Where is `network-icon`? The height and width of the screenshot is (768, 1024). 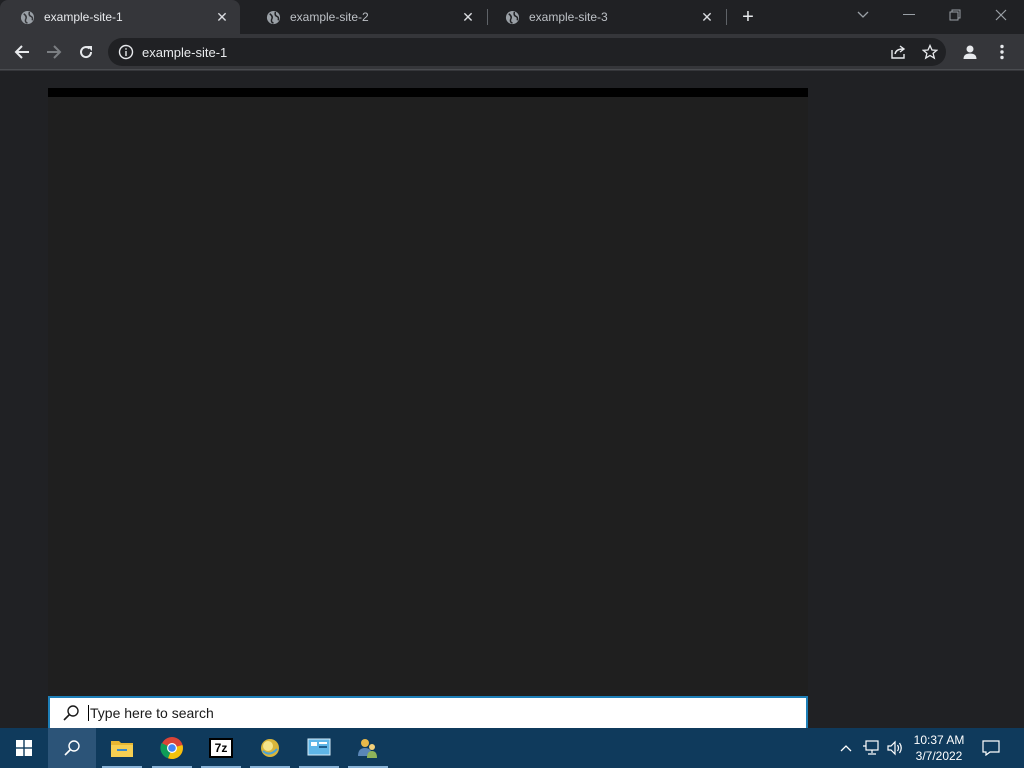 network-icon is located at coordinates (871, 748).